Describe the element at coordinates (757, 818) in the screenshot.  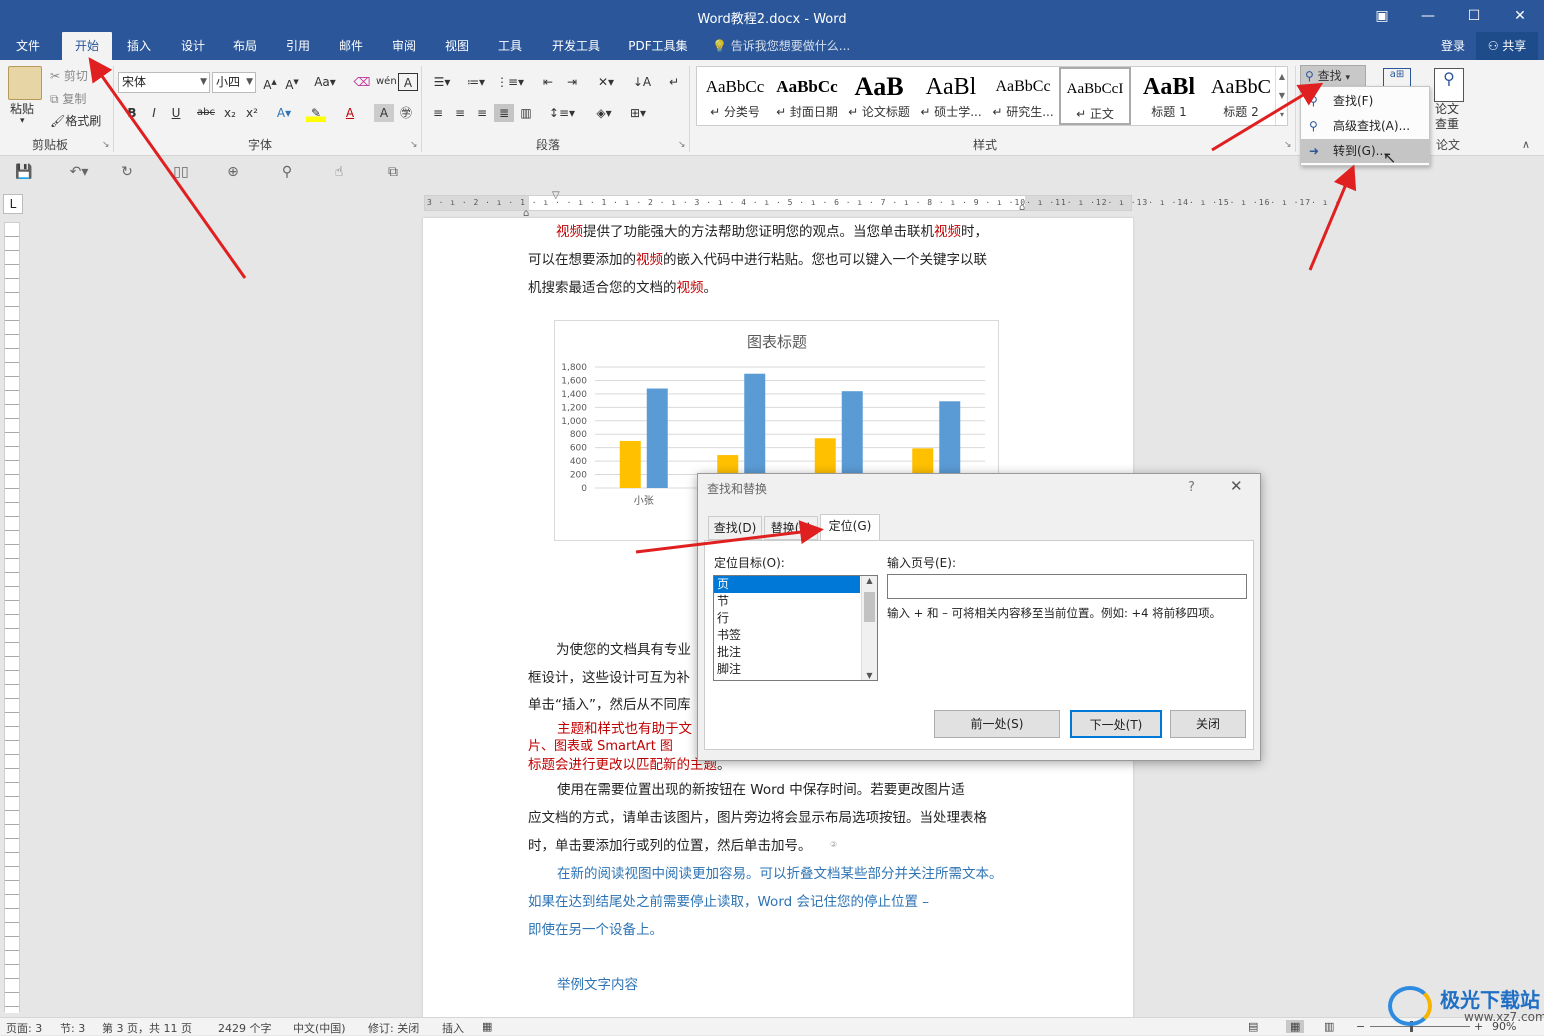
I see `paragraph-4-line-2: 应文档的方式，请单击该图片，图片旁边将会显示布局选项按钮。当处理表格` at that location.